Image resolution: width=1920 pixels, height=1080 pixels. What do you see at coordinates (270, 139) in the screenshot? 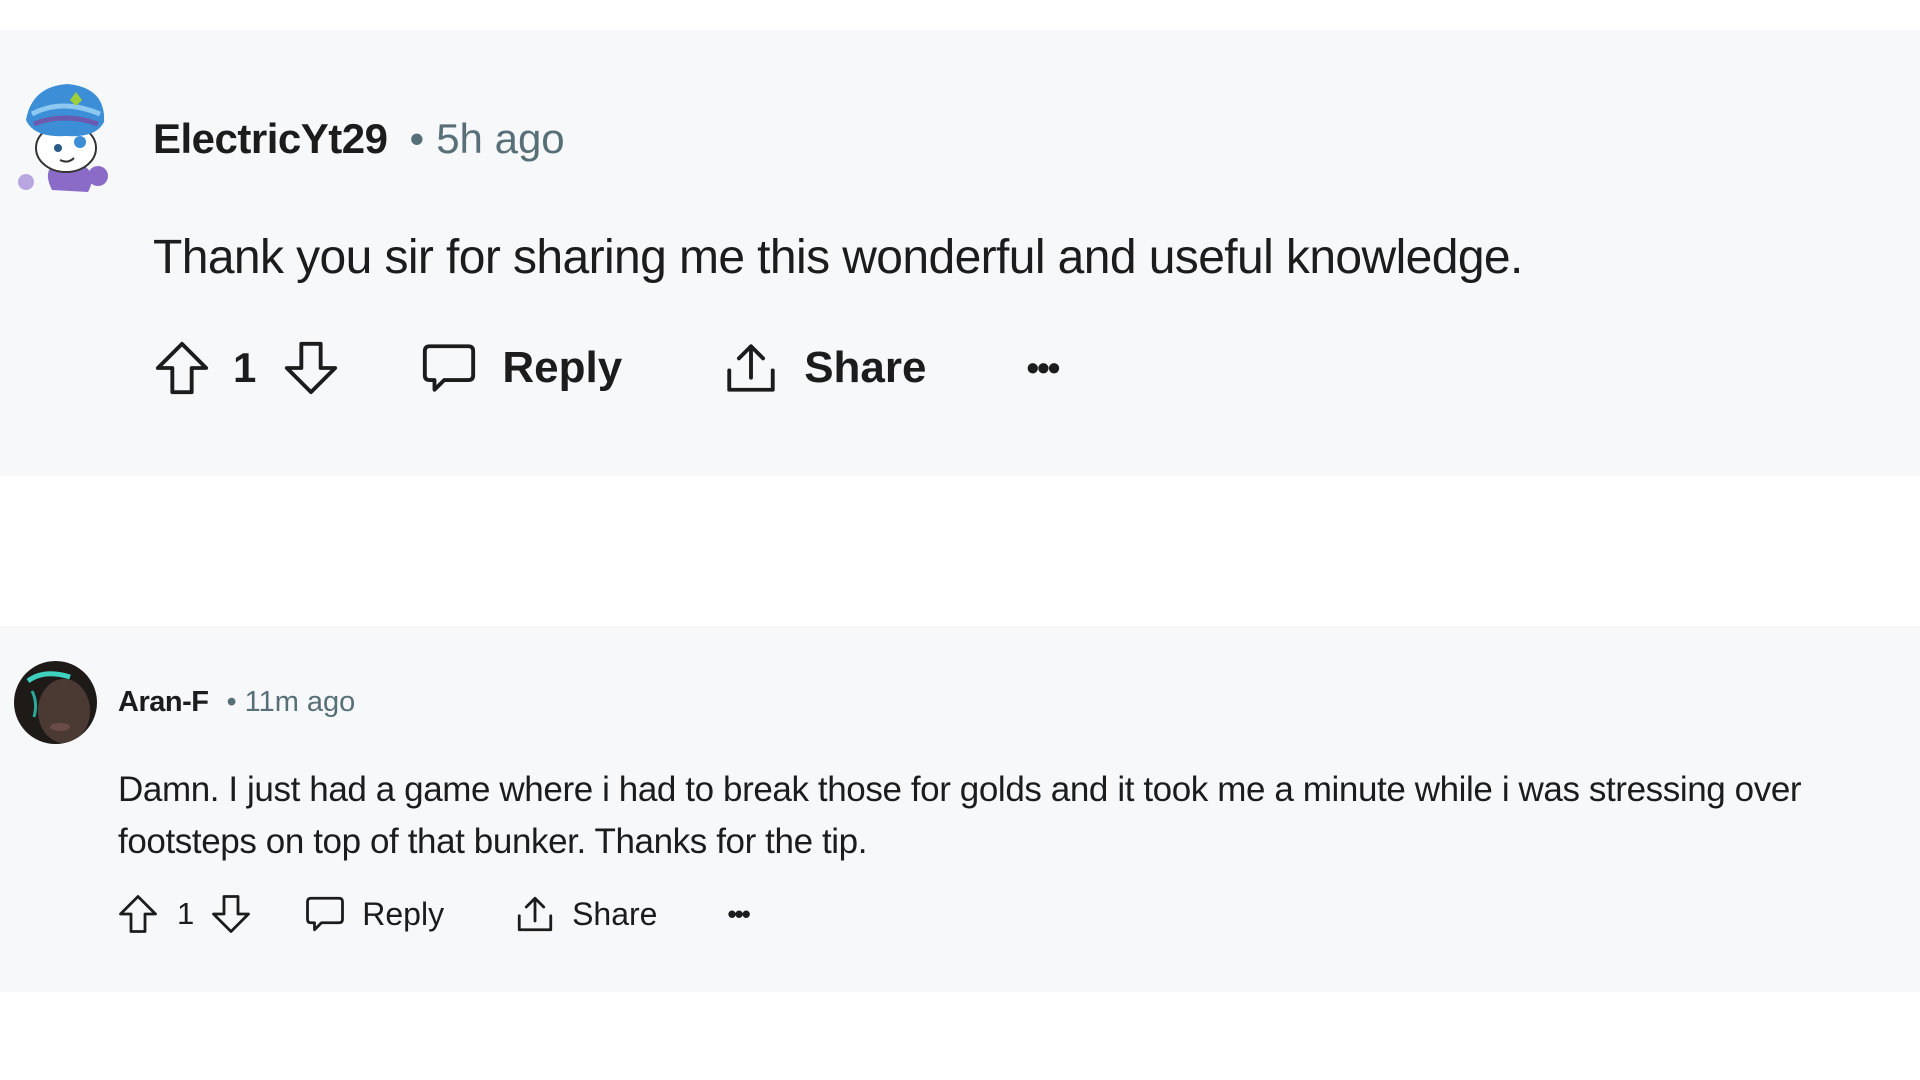
I see `author-name: ElectricYt29` at bounding box center [270, 139].